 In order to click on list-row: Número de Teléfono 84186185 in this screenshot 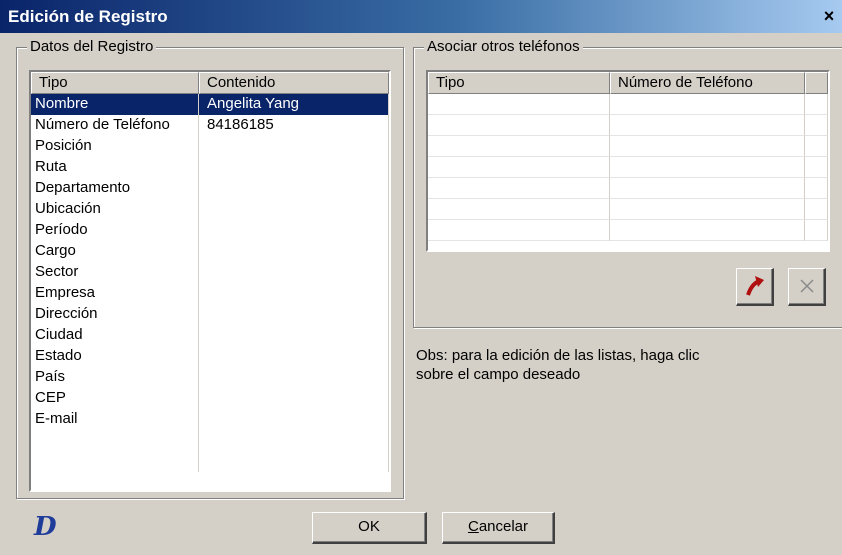, I will do `click(210, 125)`.